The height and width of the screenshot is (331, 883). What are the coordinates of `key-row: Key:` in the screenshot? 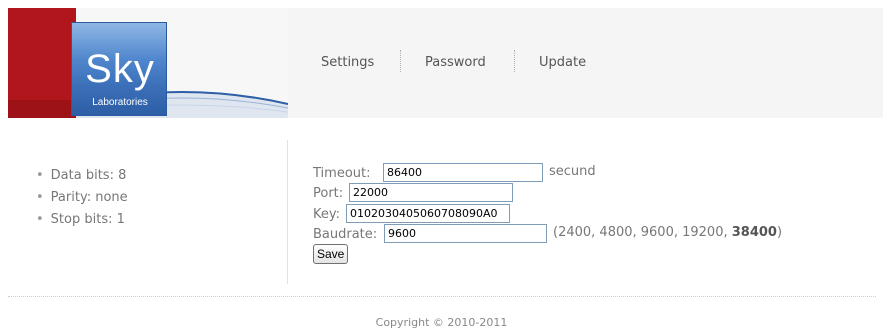 It's located at (411, 213).